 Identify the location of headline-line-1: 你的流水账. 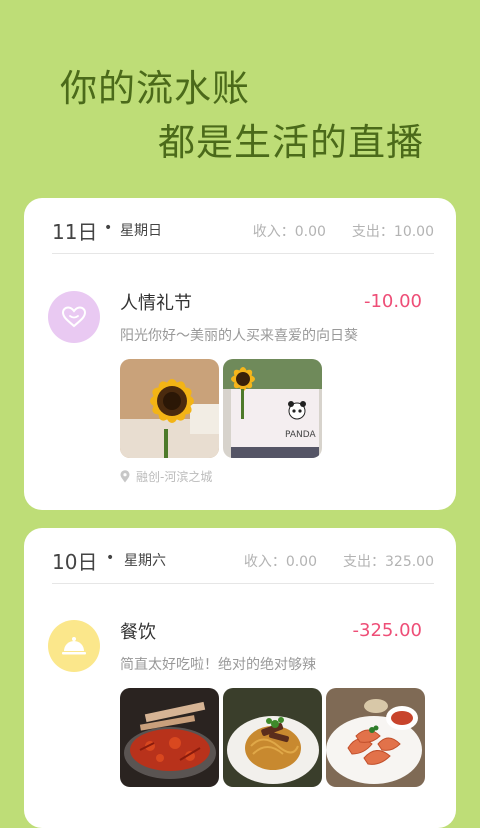
(155, 88).